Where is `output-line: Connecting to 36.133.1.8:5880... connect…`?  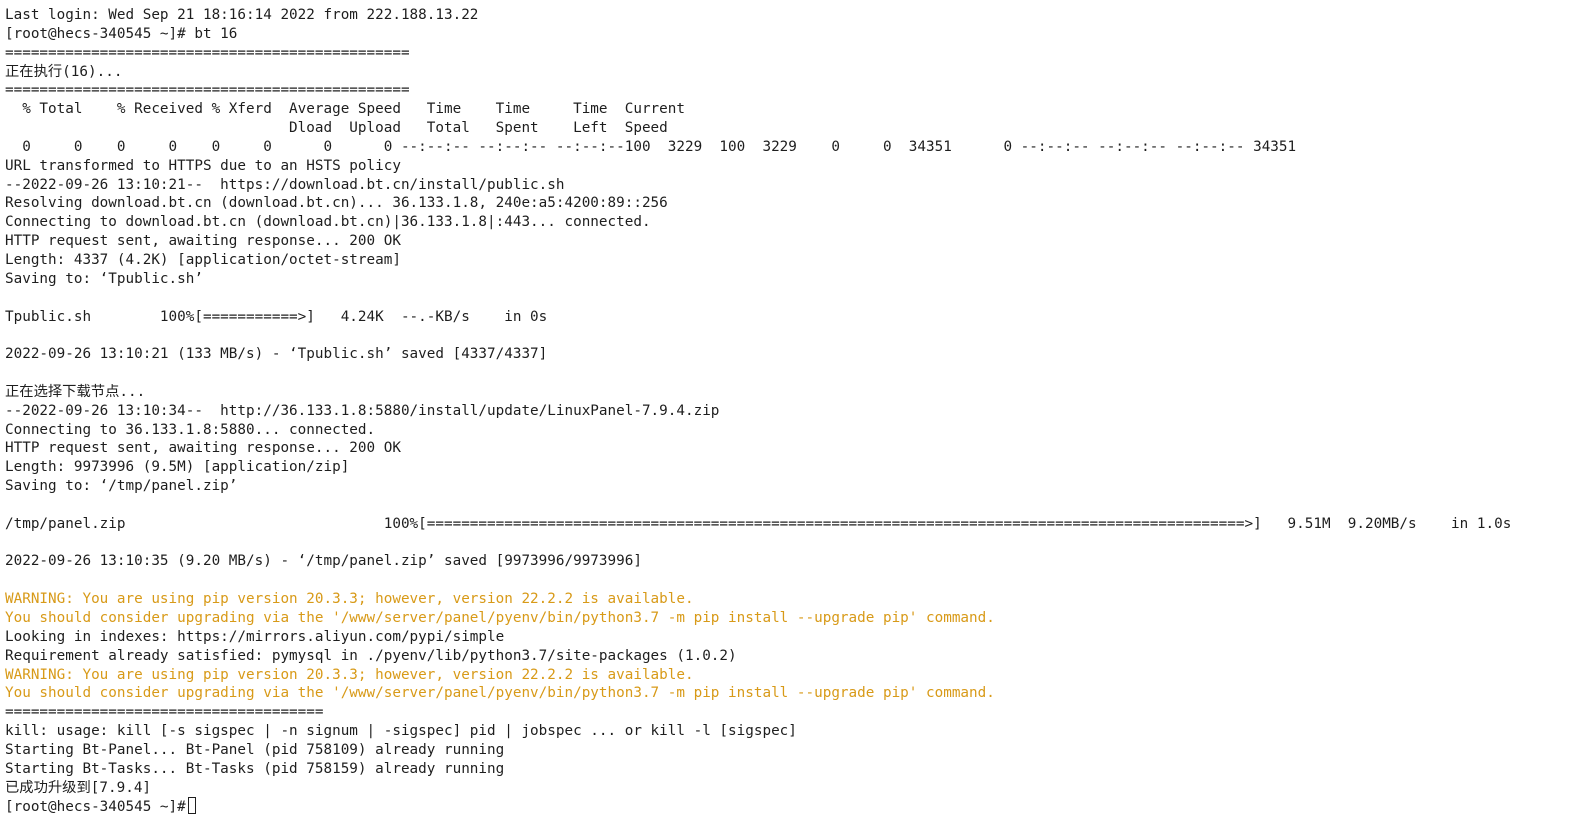 output-line: Connecting to 36.133.1.8:5880... connect… is located at coordinates (190, 429).